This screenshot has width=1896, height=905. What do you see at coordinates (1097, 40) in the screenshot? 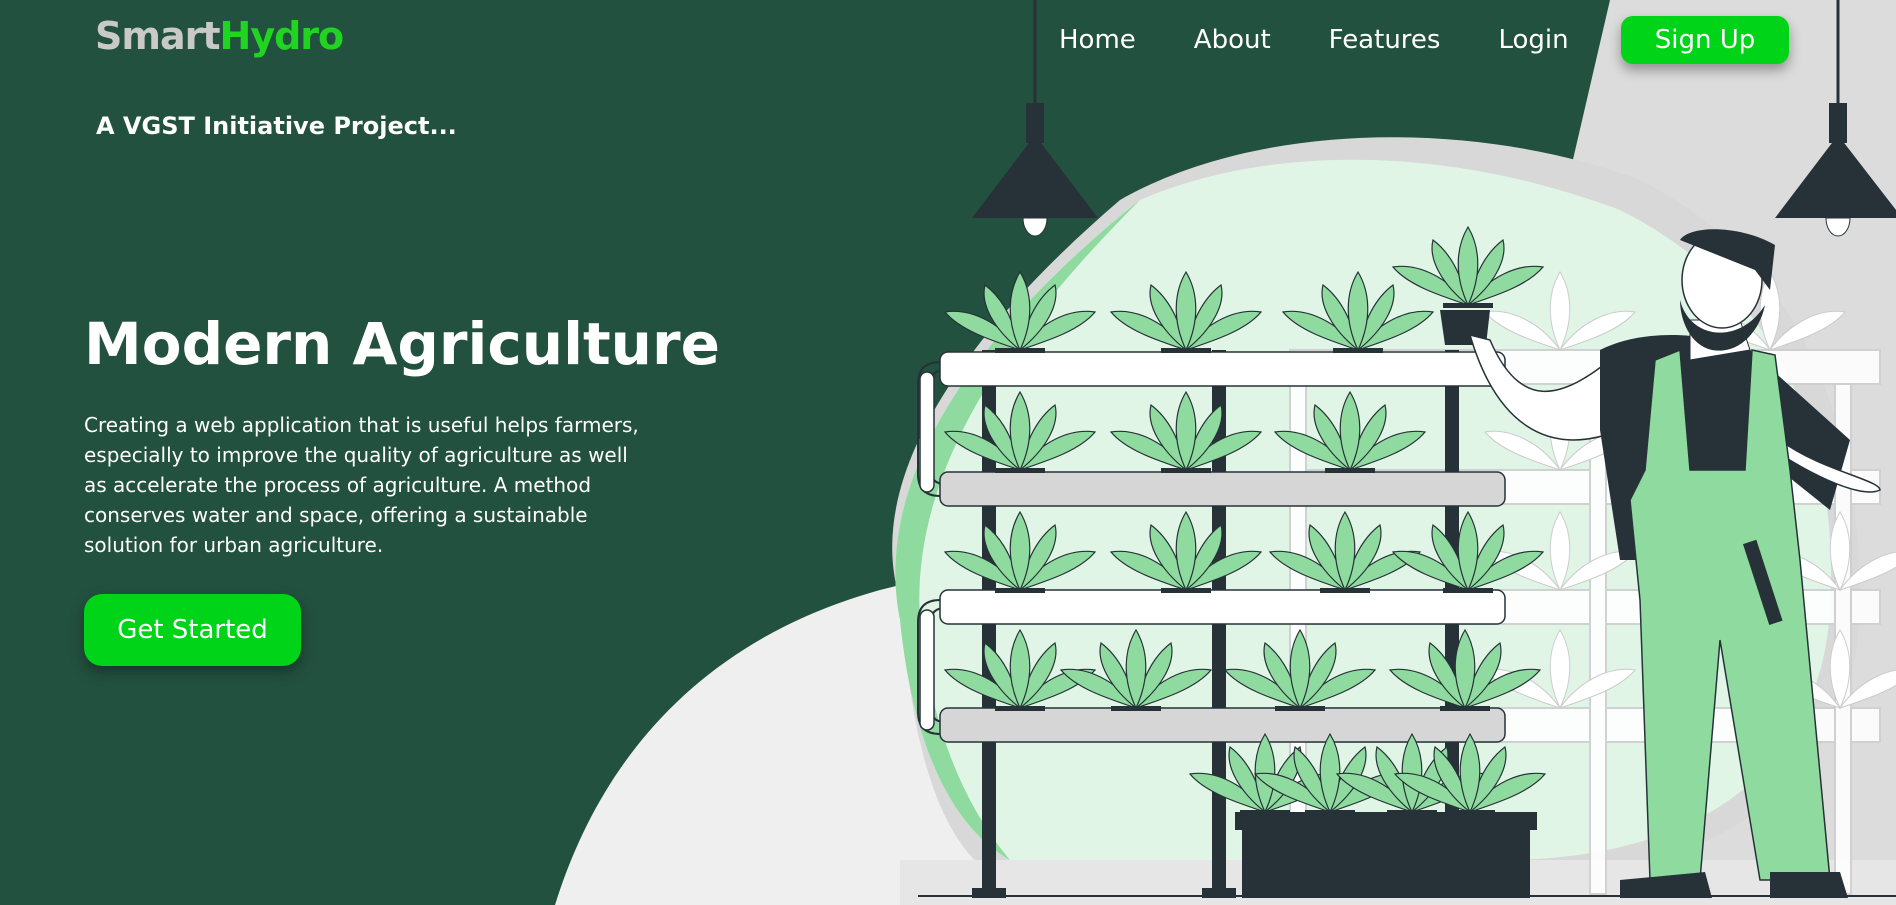
I see `nav-home-link: Home` at bounding box center [1097, 40].